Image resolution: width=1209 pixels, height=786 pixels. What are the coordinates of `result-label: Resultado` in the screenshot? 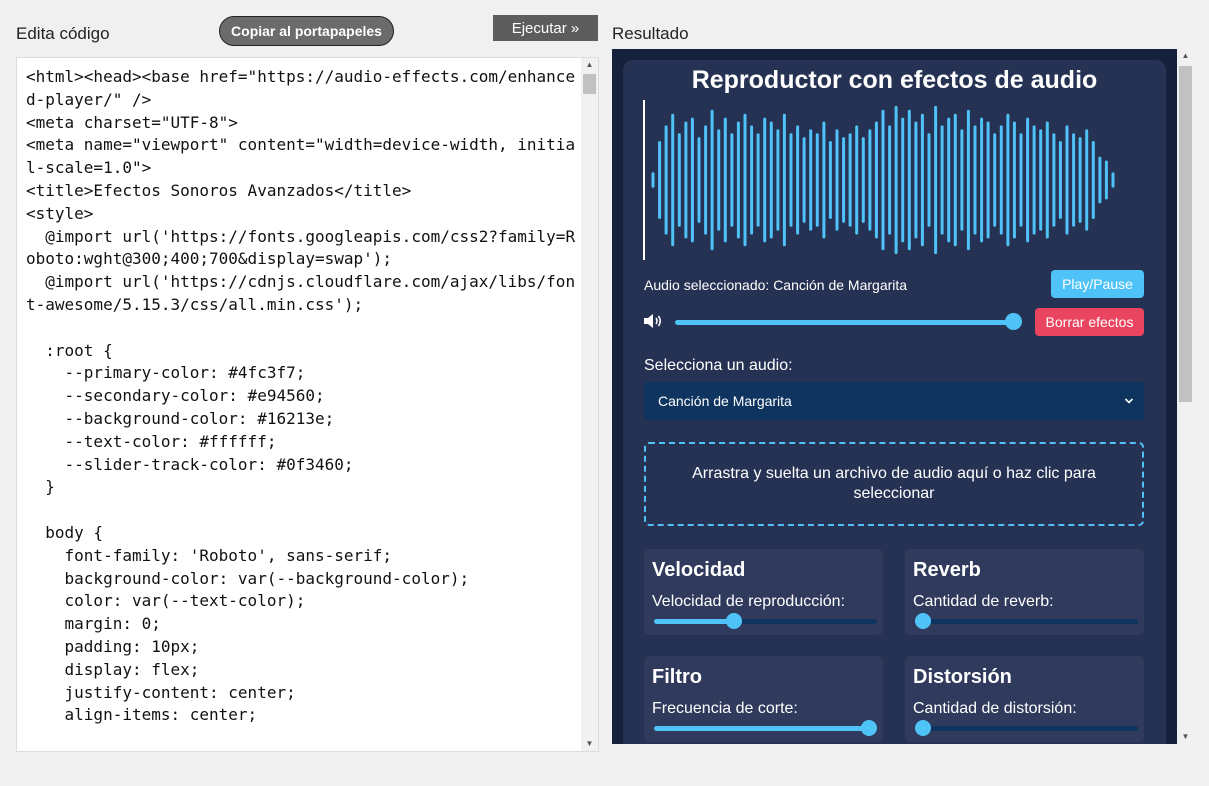 It's located at (650, 33).